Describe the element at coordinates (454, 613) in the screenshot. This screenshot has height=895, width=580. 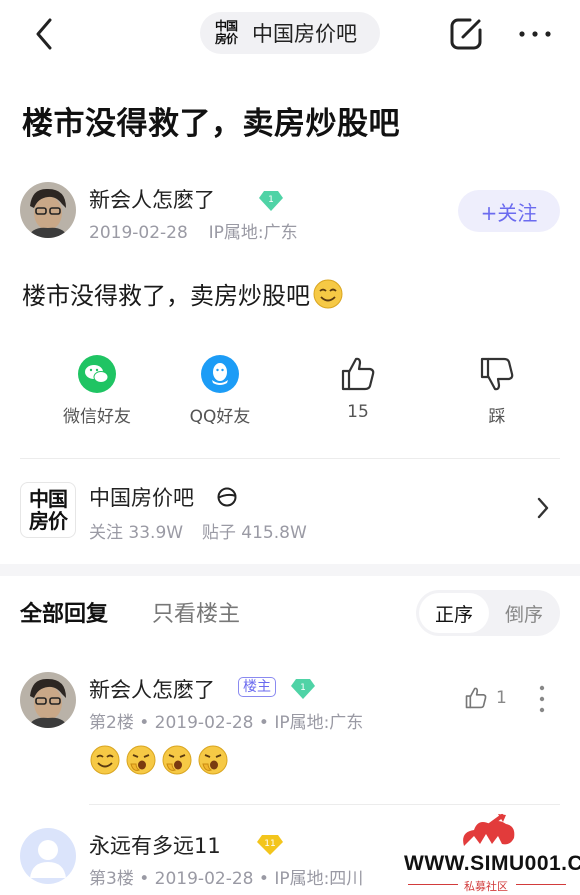
I see `sort-asc-button: 正序` at that location.